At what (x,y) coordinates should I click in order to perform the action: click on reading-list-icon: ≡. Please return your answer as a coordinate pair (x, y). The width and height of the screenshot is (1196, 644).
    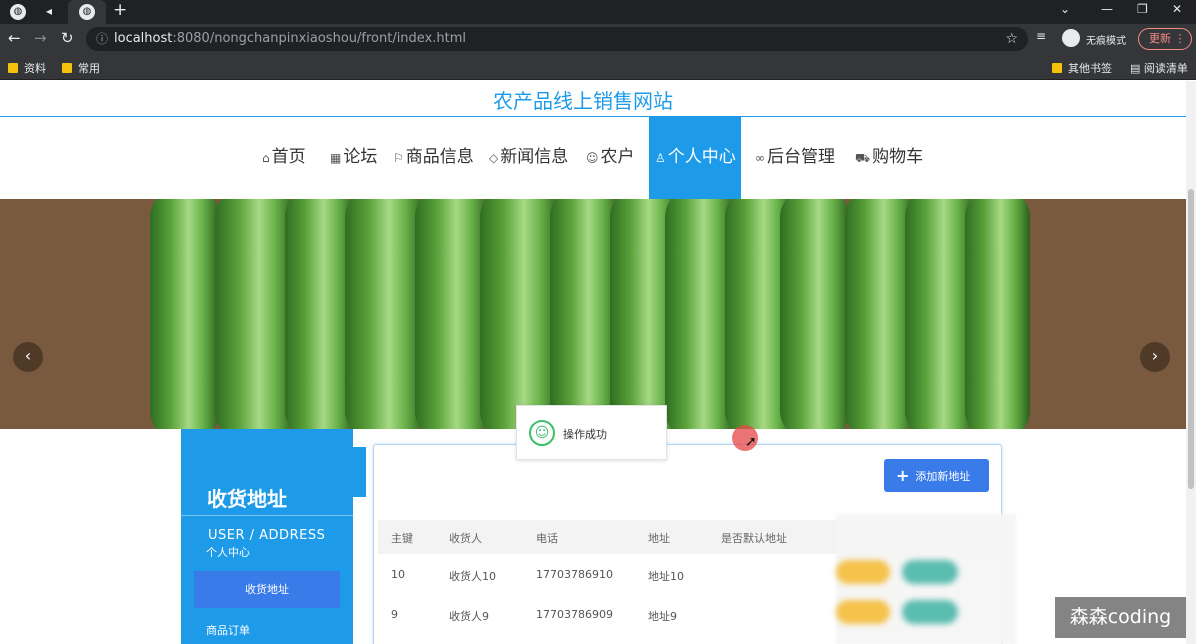
    Looking at the image, I should click on (1041, 36).